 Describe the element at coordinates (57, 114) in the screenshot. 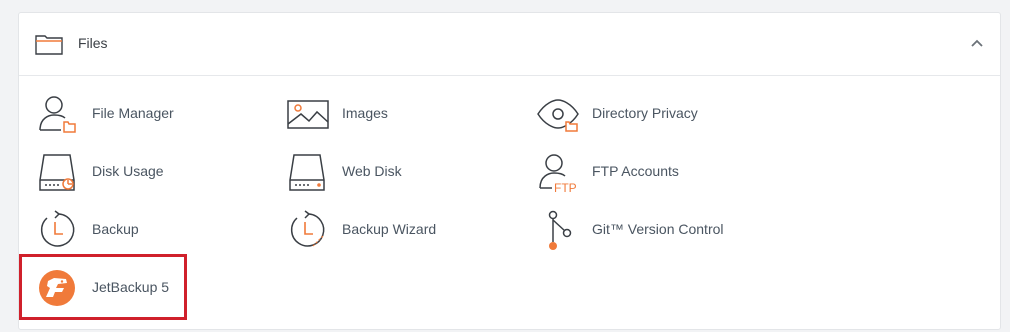

I see `file-manager-icon` at that location.